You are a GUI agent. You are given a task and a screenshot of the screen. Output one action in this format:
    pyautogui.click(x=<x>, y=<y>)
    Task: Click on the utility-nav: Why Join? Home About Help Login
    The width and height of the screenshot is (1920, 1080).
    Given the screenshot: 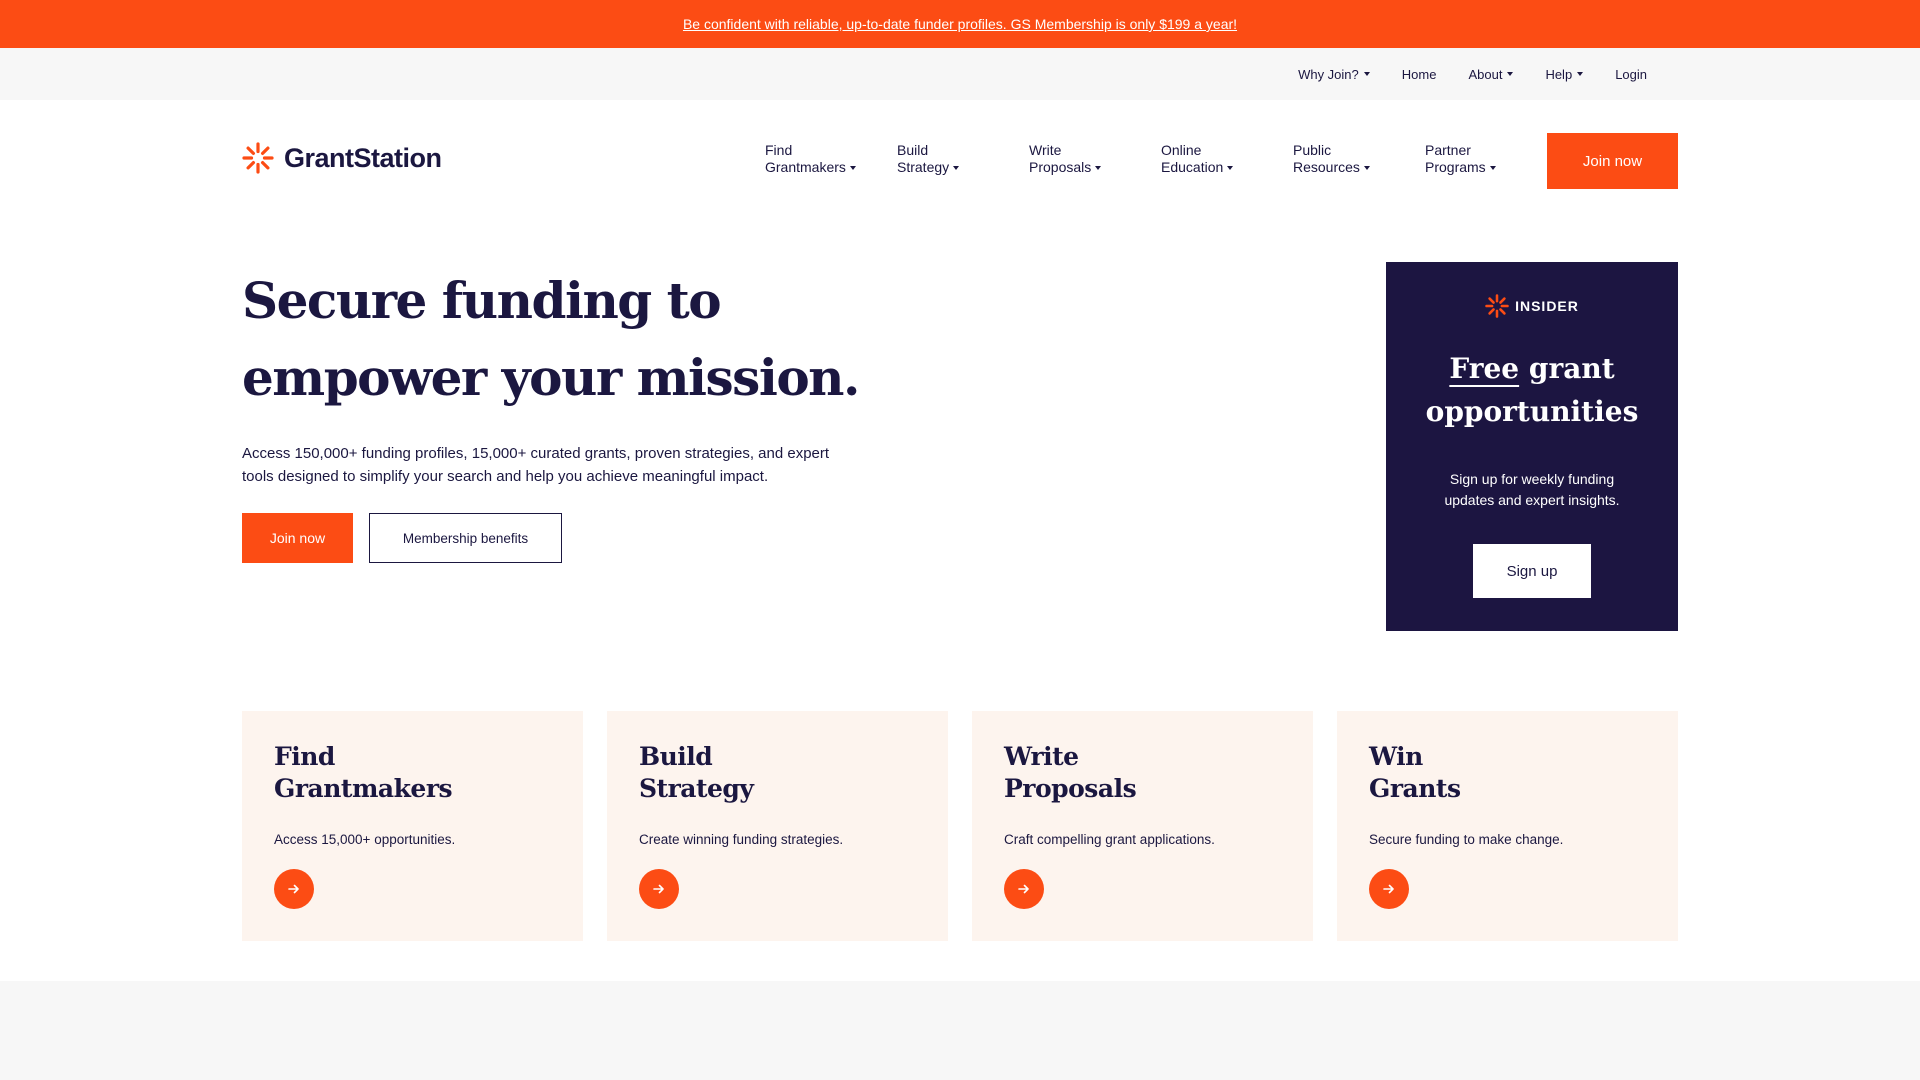 What is the action you would take?
    pyautogui.click(x=1472, y=74)
    